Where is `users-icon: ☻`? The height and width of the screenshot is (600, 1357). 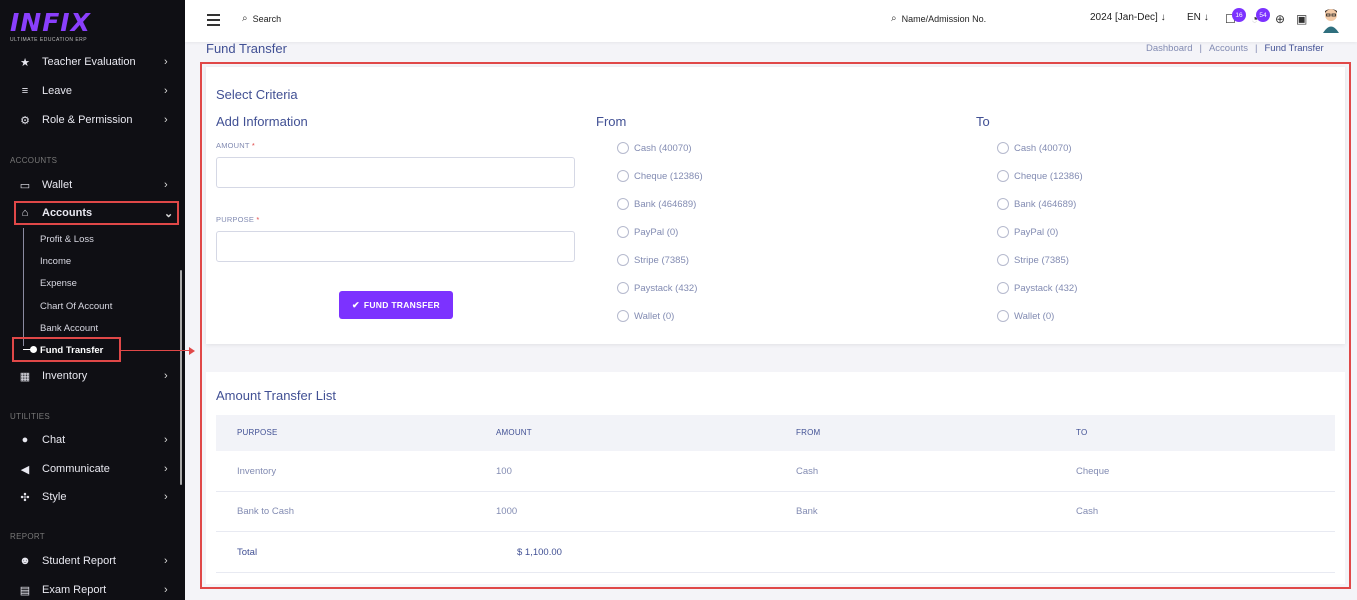 users-icon: ☻ is located at coordinates (25, 561).